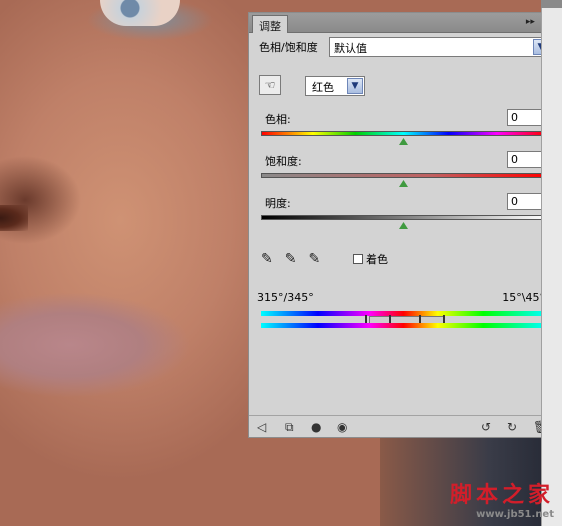 The width and height of the screenshot is (562, 526). What do you see at coordinates (355, 86) in the screenshot?
I see `chevron-down-icon: ▼` at bounding box center [355, 86].